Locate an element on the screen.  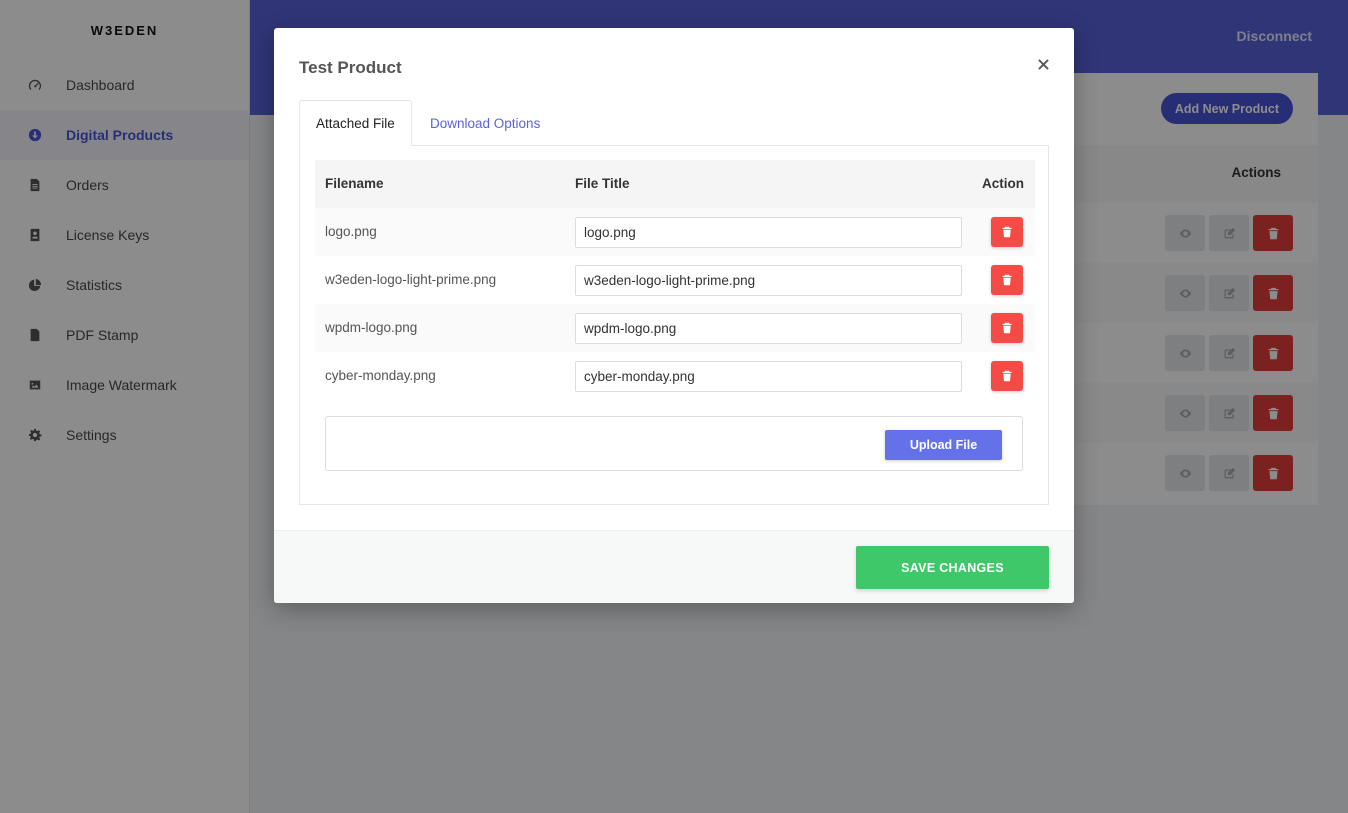
action-column-header: Action is located at coordinates (1003, 183).